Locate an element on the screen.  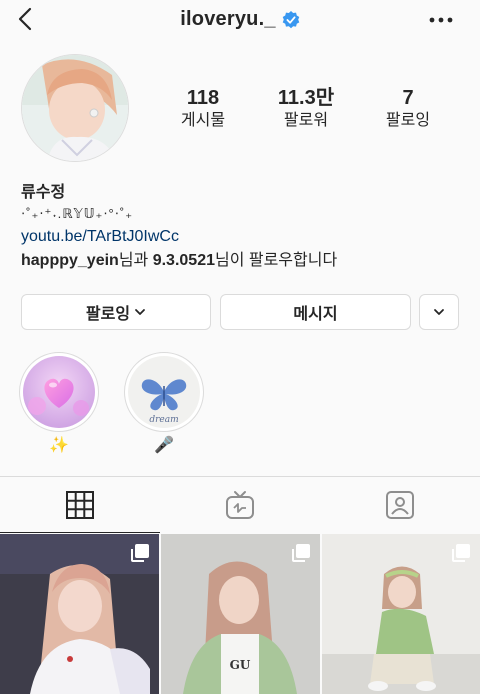
tab-grid is located at coordinates (80, 505).